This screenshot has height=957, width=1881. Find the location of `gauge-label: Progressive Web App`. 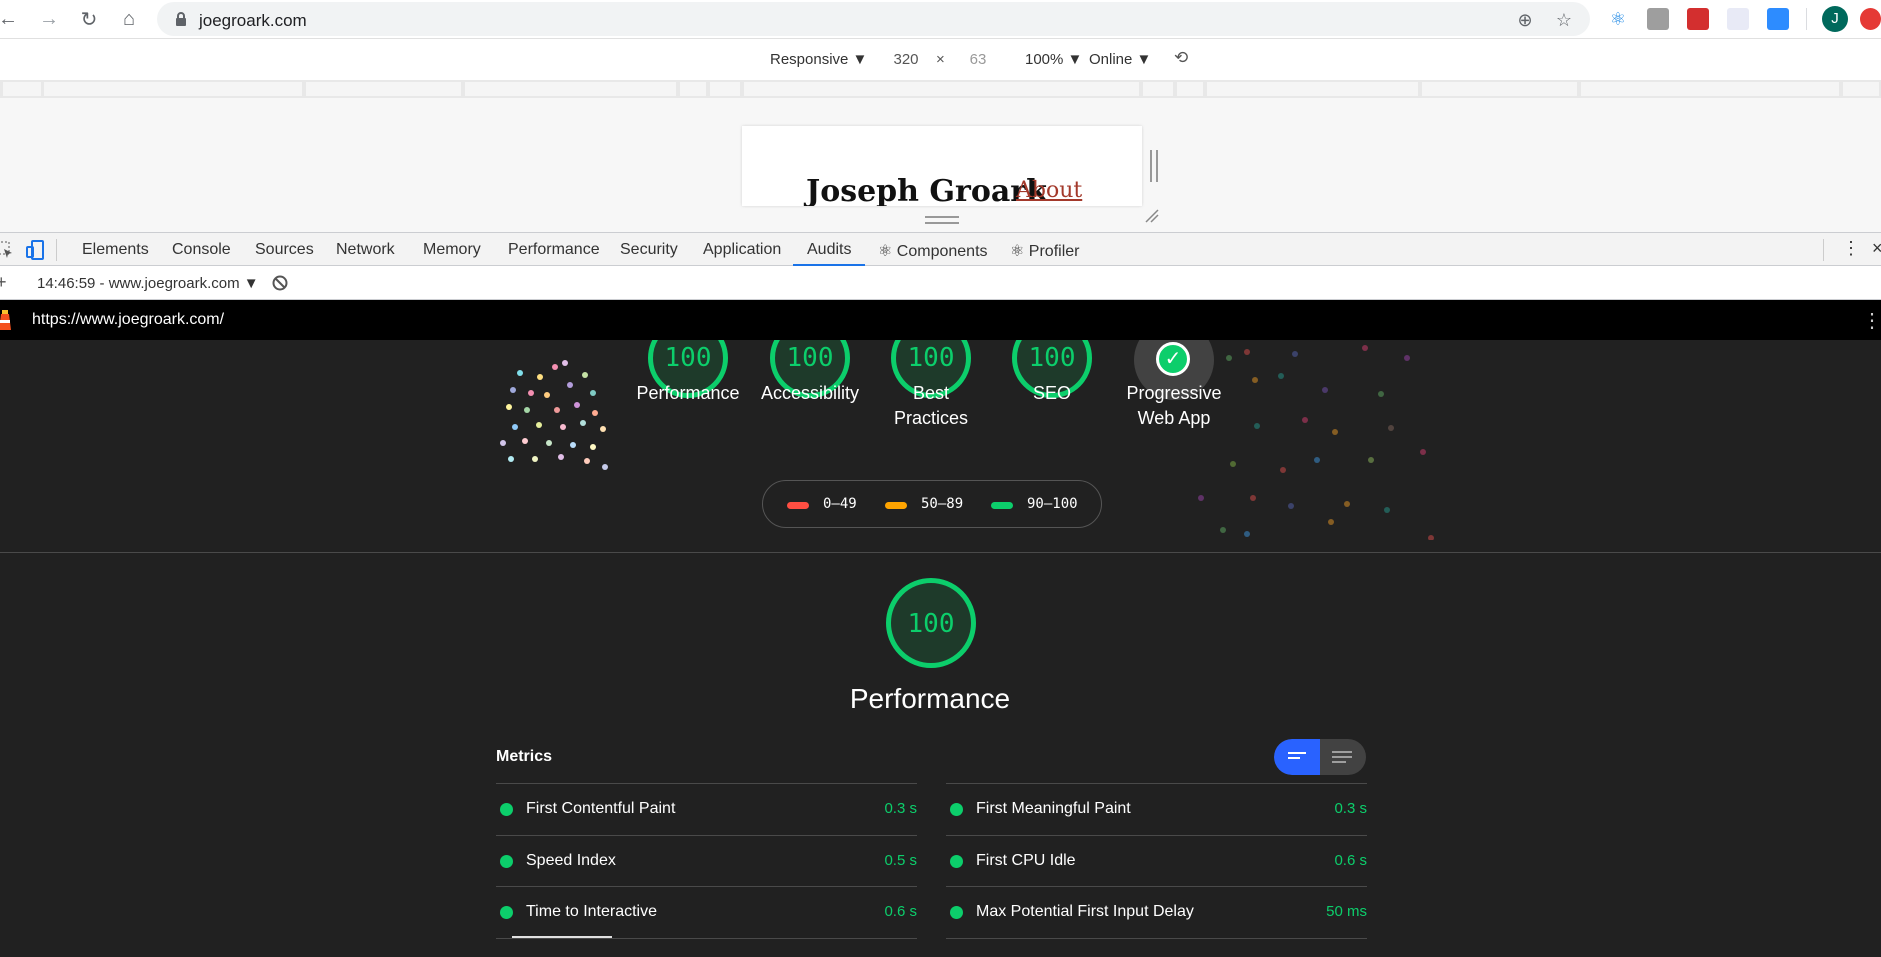

gauge-label: Progressive Web App is located at coordinates (1174, 405).